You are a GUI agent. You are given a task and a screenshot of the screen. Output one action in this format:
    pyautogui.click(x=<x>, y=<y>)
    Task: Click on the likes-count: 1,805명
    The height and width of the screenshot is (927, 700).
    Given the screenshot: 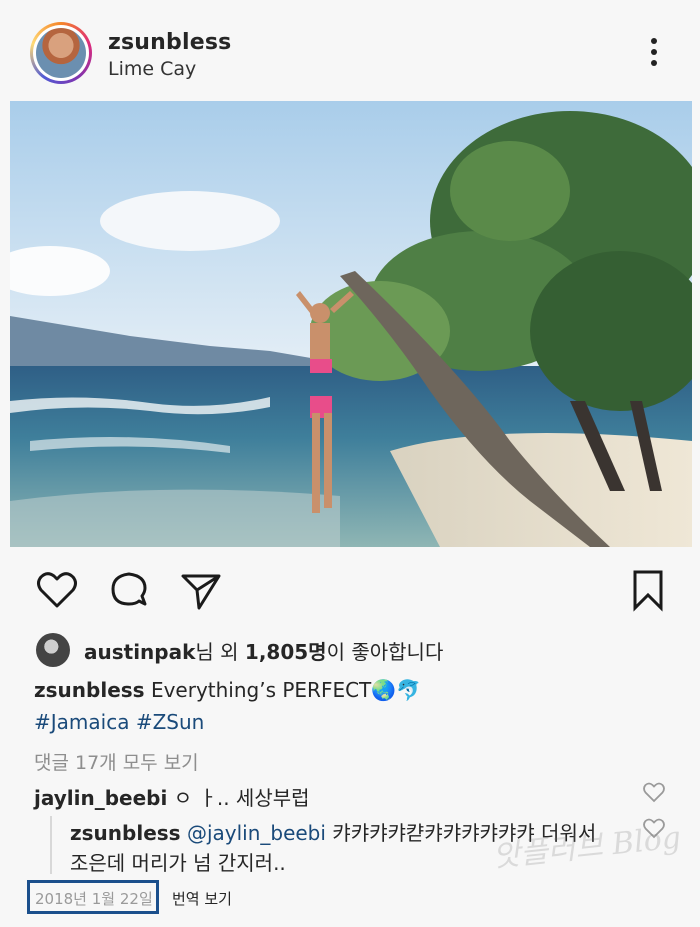 What is the action you would take?
    pyautogui.click(x=286, y=652)
    